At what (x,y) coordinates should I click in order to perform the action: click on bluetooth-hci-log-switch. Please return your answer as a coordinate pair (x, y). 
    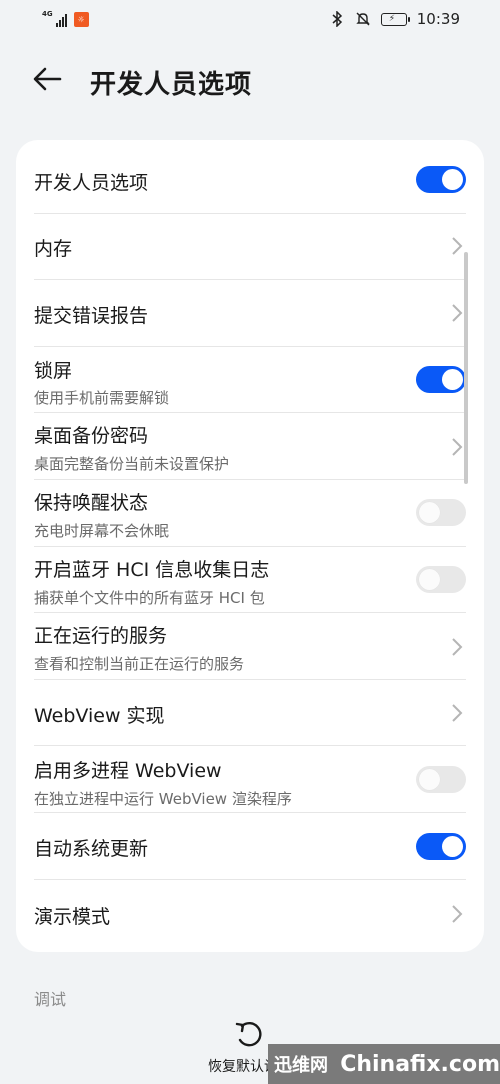
    Looking at the image, I should click on (441, 579).